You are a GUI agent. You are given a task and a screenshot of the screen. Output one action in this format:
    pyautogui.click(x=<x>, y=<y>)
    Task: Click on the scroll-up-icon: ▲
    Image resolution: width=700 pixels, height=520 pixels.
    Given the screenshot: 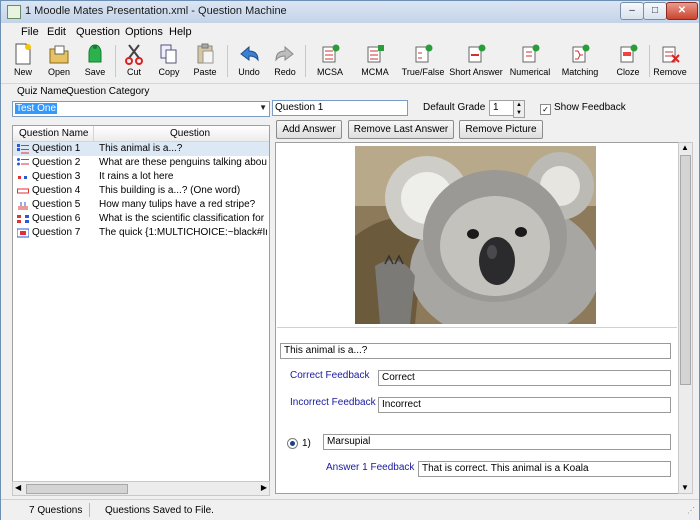 What is the action you would take?
    pyautogui.click(x=685, y=147)
    